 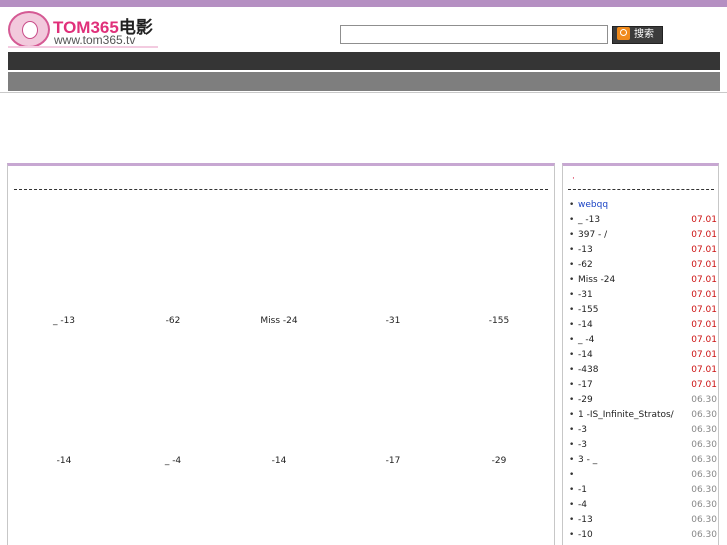 I want to click on movie-title: _ -4, so click(x=173, y=461).